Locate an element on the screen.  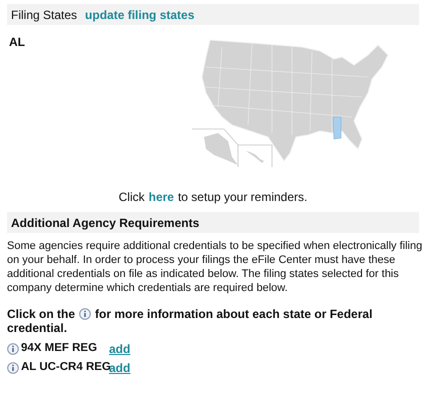
description-text: Some agencies require additional credentials to be specified when electronically filing on your behalf. In order to process your filings the eFile Center must have these additional credentials on file as indicated below. The filing states selected for this company determine which credentials are required below. is located at coordinates (215, 267).